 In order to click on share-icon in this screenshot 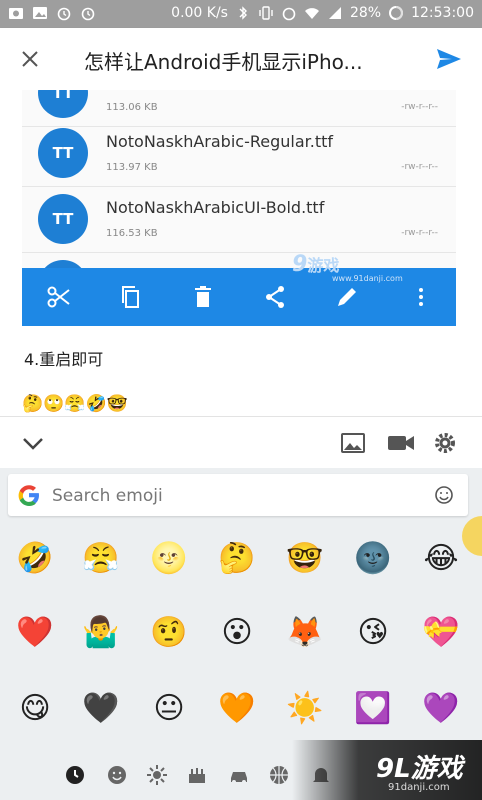, I will do `click(275, 297)`.